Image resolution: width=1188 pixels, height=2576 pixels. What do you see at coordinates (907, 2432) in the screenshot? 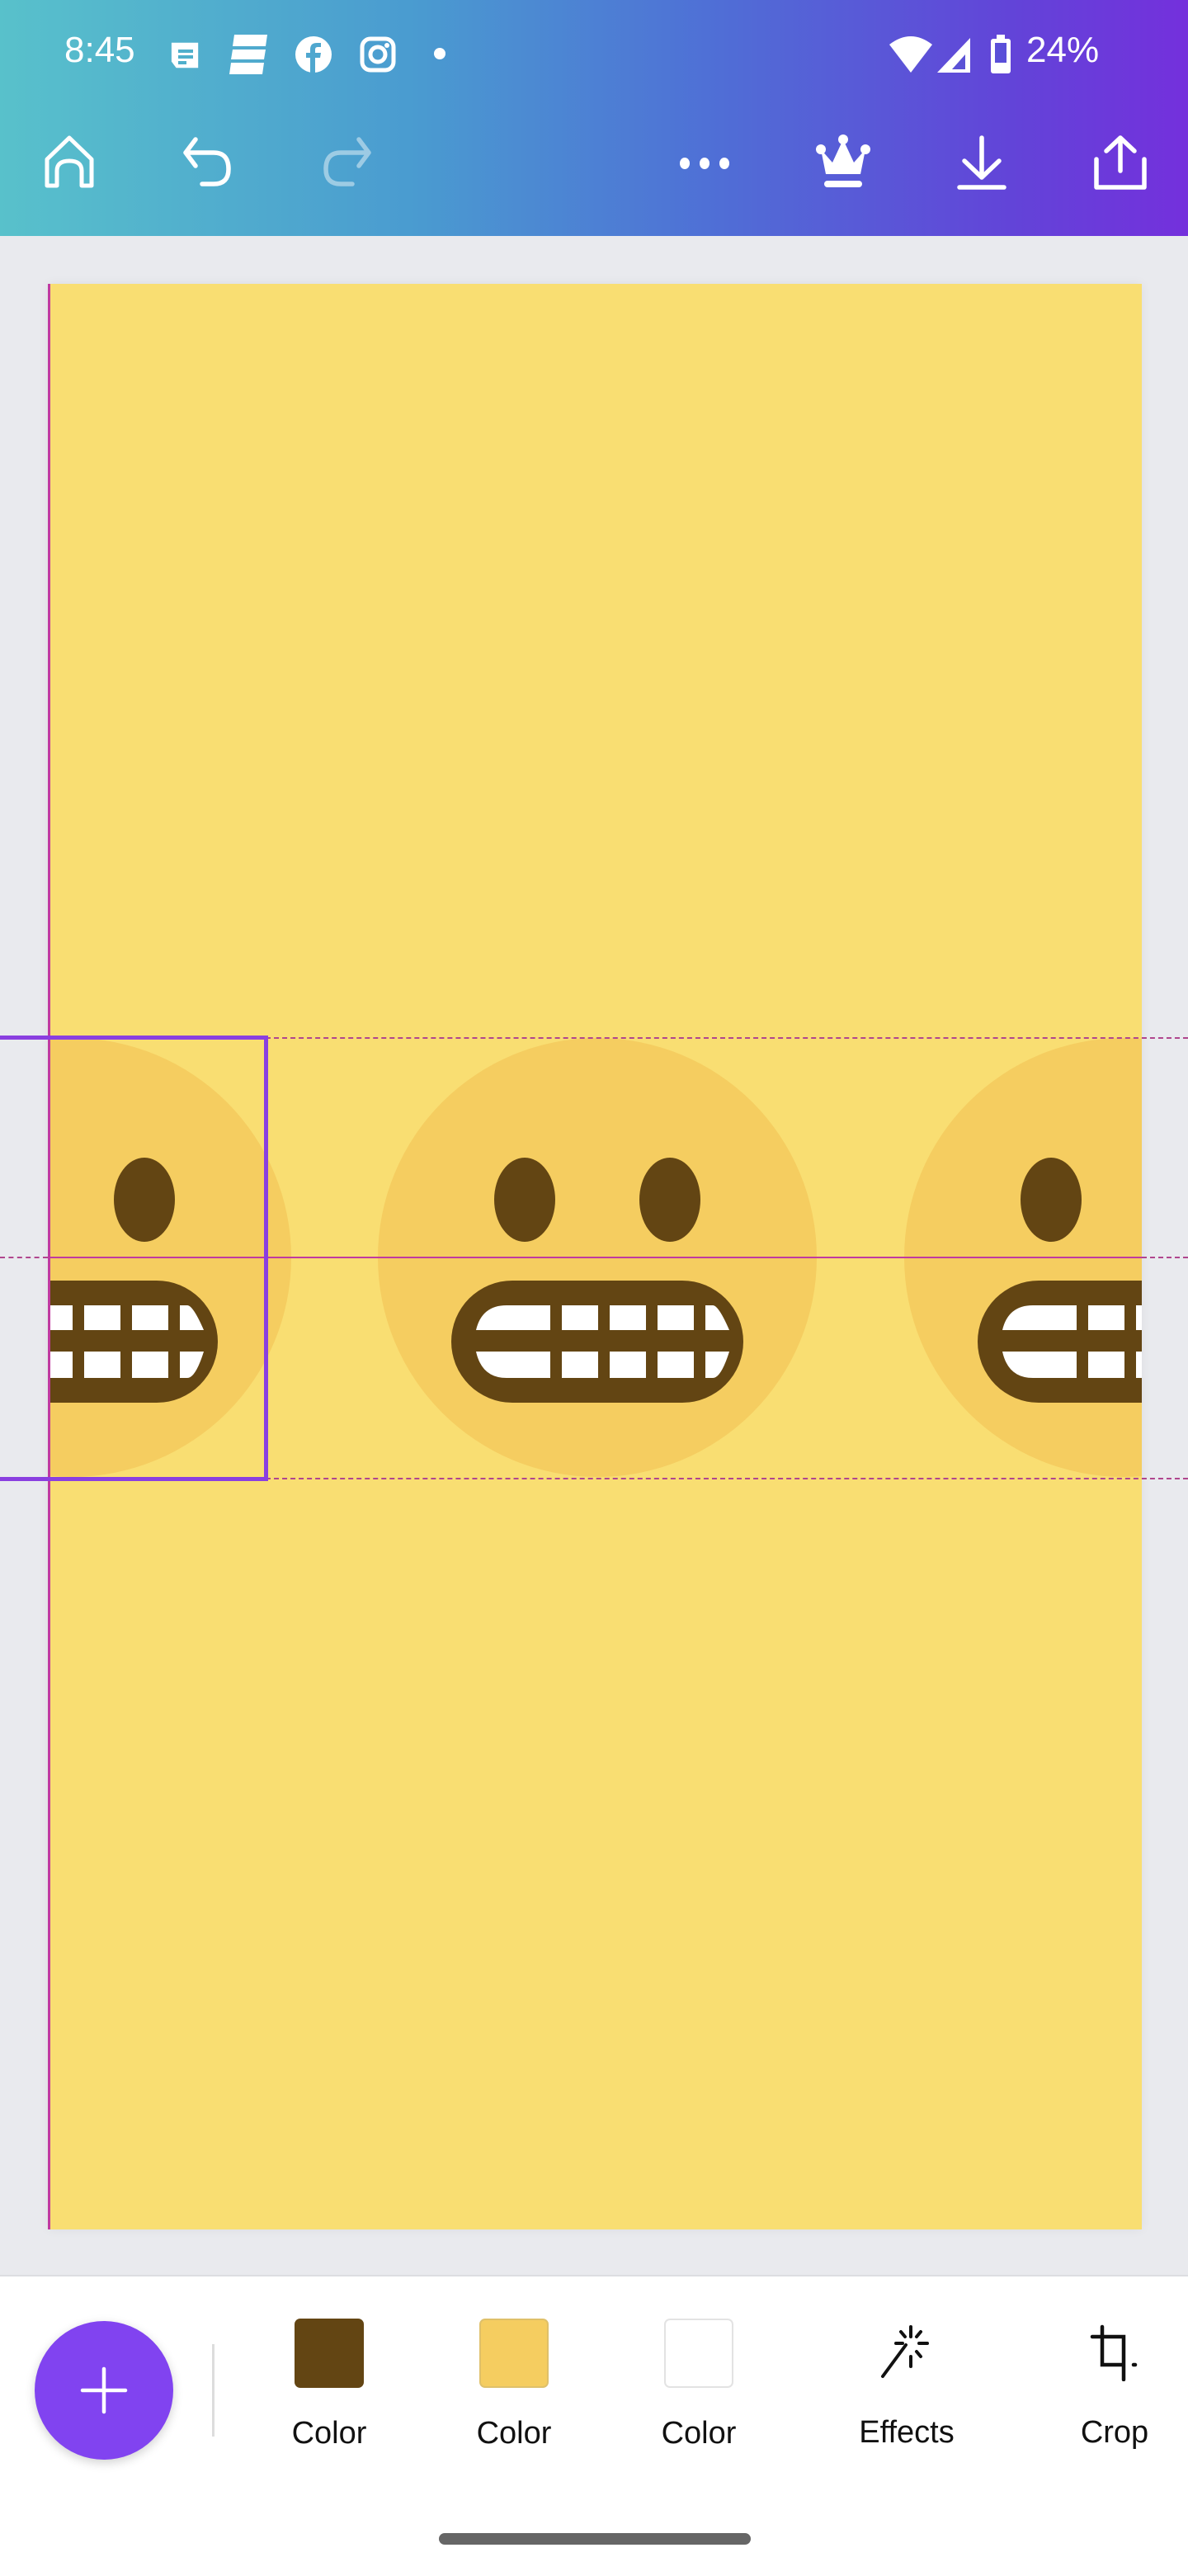
I see `tool-label: Effects` at bounding box center [907, 2432].